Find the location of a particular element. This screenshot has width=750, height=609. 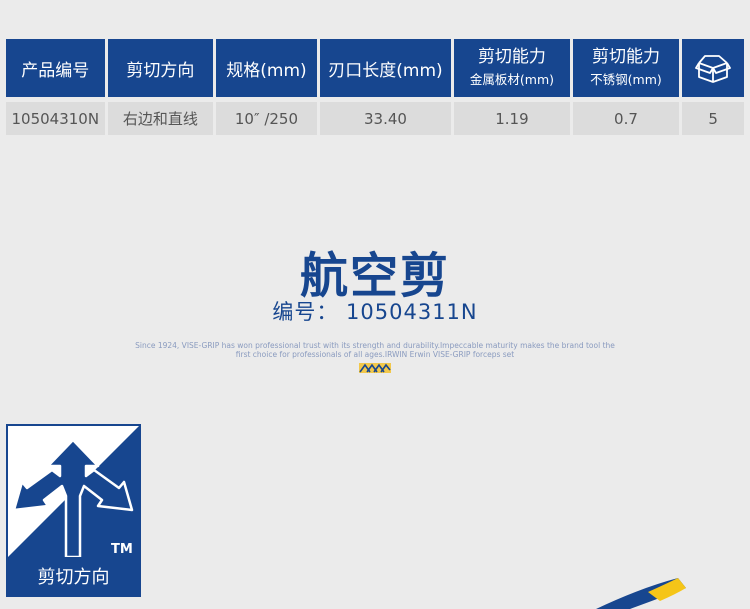

header-cut-capacity-sheet-metal: 剪切能力 金属板材(mm) is located at coordinates (512, 68).